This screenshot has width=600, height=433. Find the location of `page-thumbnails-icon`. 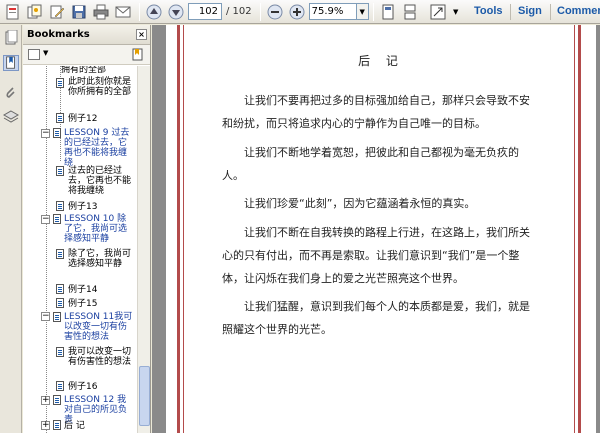

page-thumbnails-icon is located at coordinates (11, 37).